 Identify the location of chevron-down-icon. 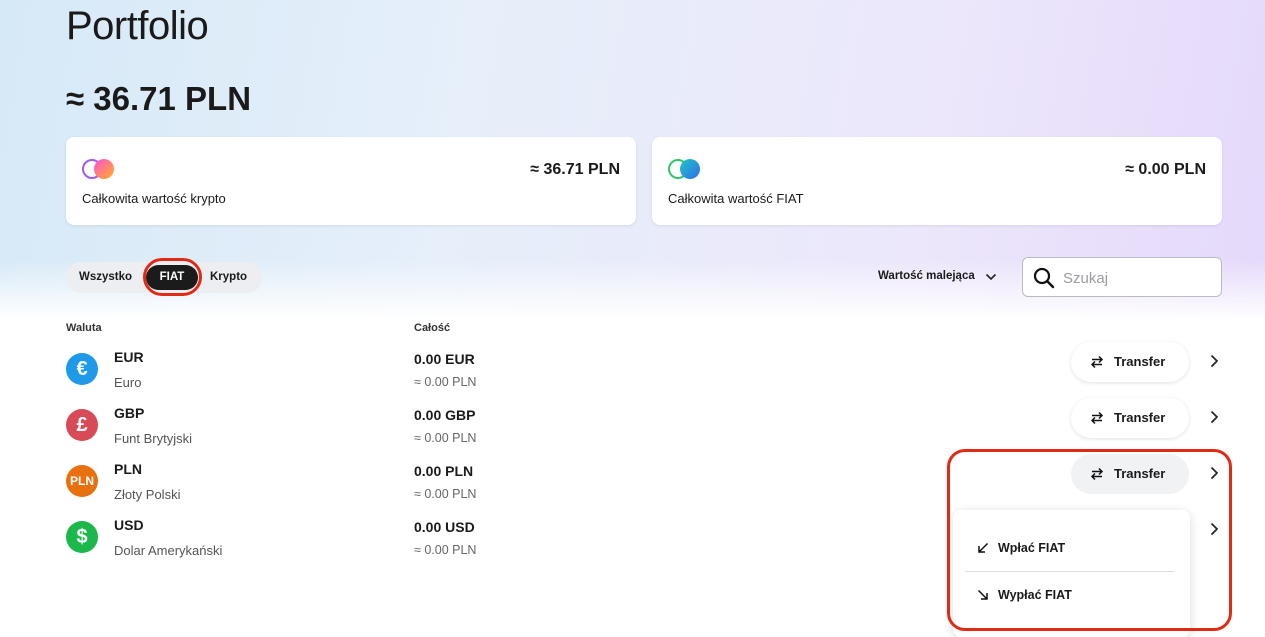
(991, 277).